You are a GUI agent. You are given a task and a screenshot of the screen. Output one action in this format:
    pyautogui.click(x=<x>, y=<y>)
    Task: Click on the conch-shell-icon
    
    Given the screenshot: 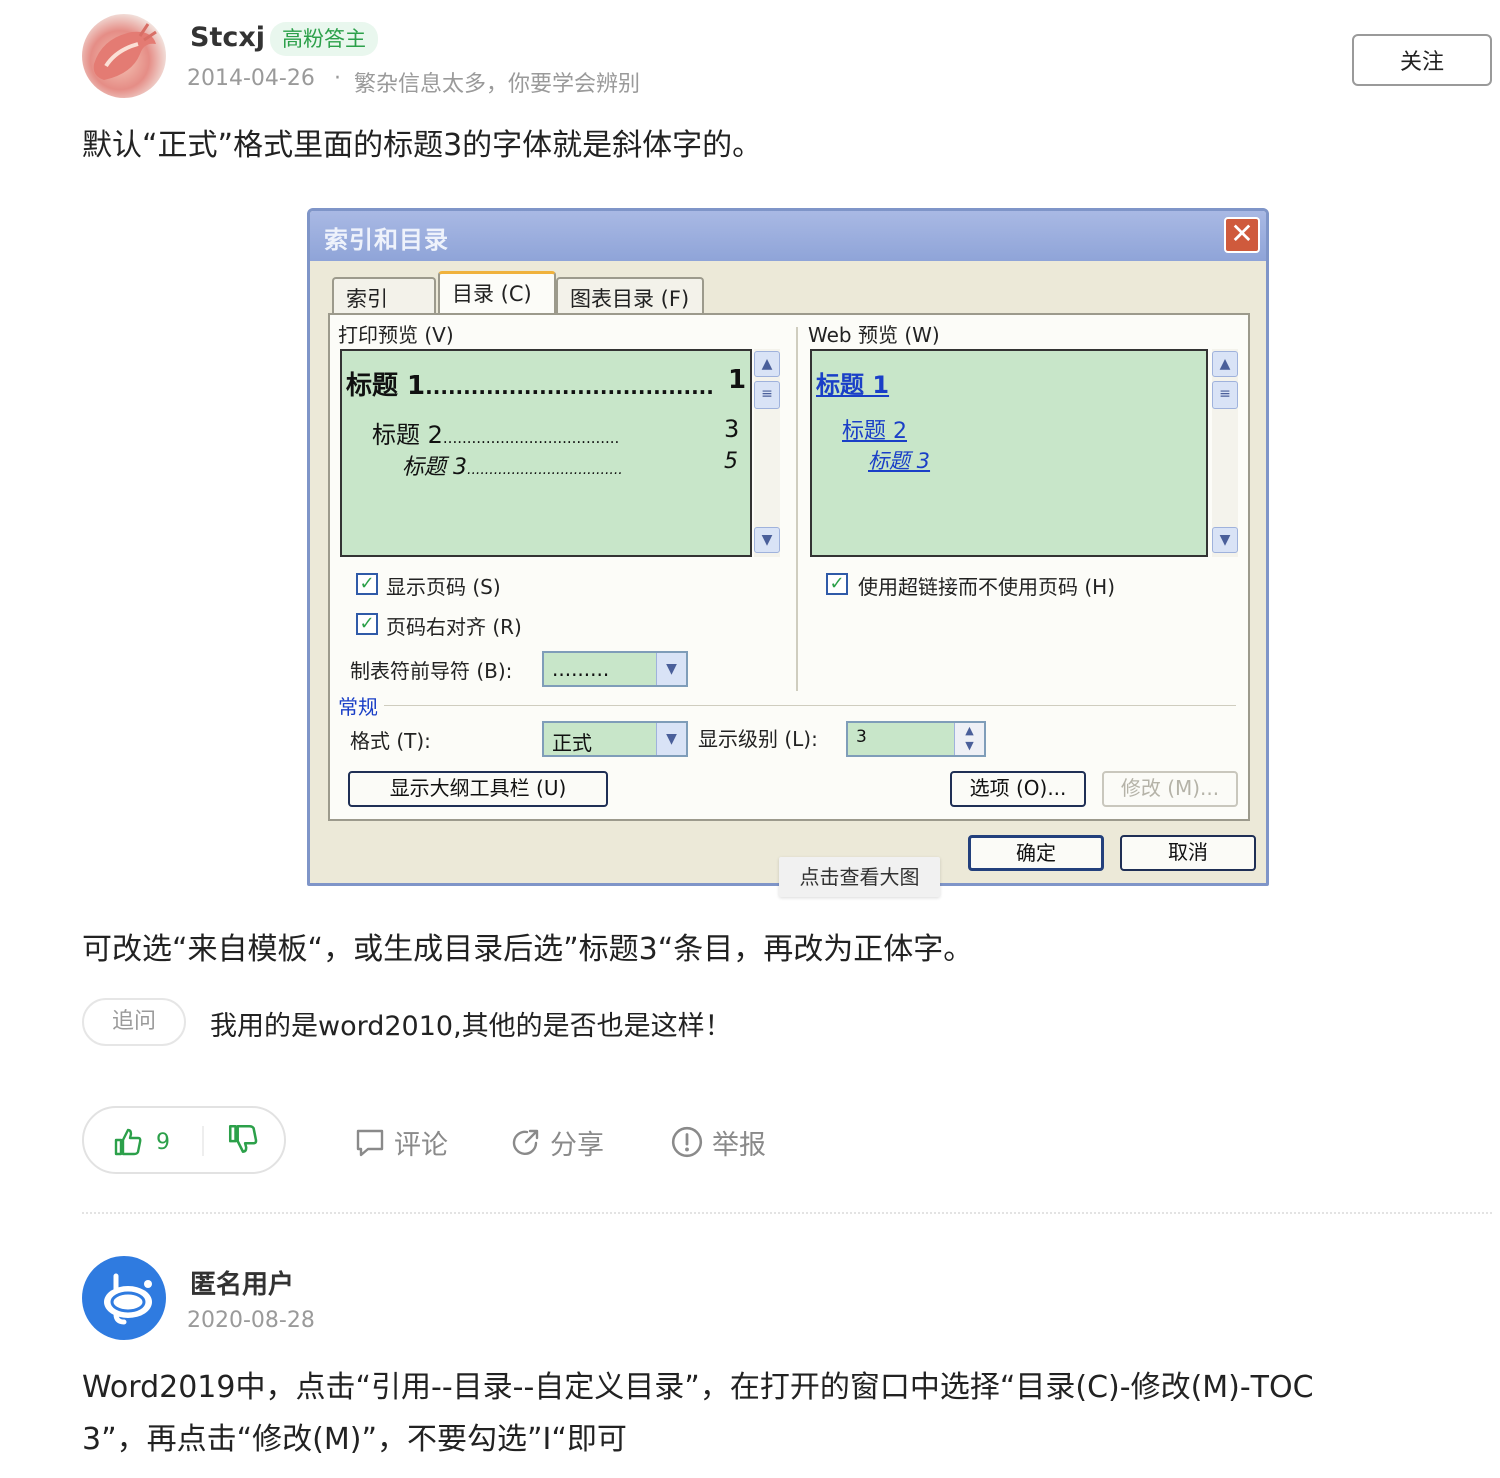 What is the action you would take?
    pyautogui.click(x=125, y=51)
    